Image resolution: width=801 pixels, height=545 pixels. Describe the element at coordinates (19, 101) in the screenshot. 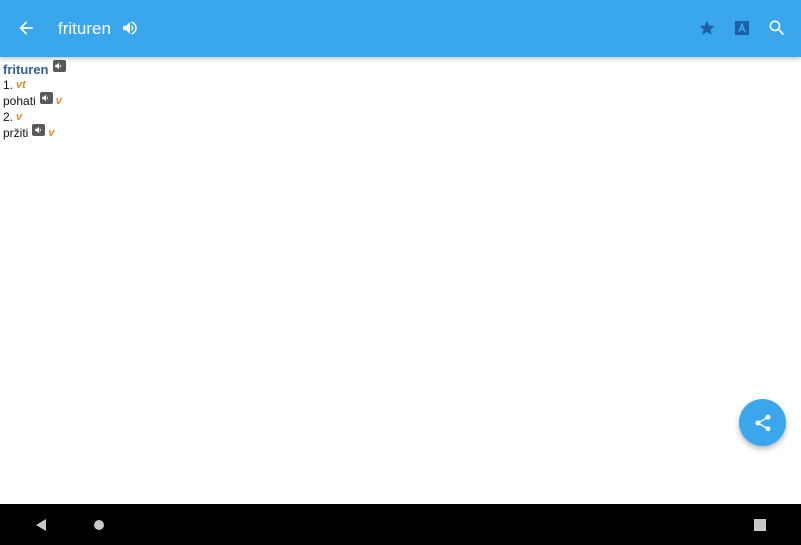

I see `translation-word: pohati` at that location.